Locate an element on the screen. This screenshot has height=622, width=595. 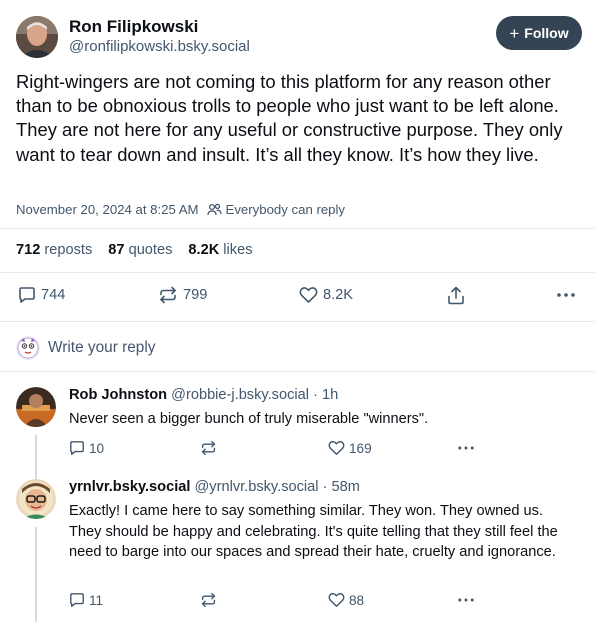
like-button: 8.2K is located at coordinates (326, 295).